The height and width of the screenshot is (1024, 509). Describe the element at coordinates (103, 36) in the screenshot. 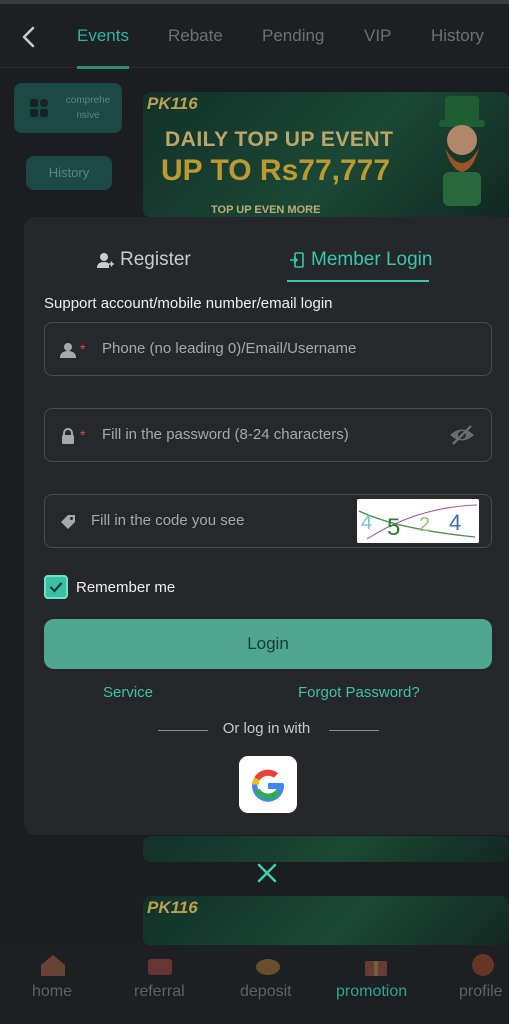

I see `tab-events: Events` at that location.